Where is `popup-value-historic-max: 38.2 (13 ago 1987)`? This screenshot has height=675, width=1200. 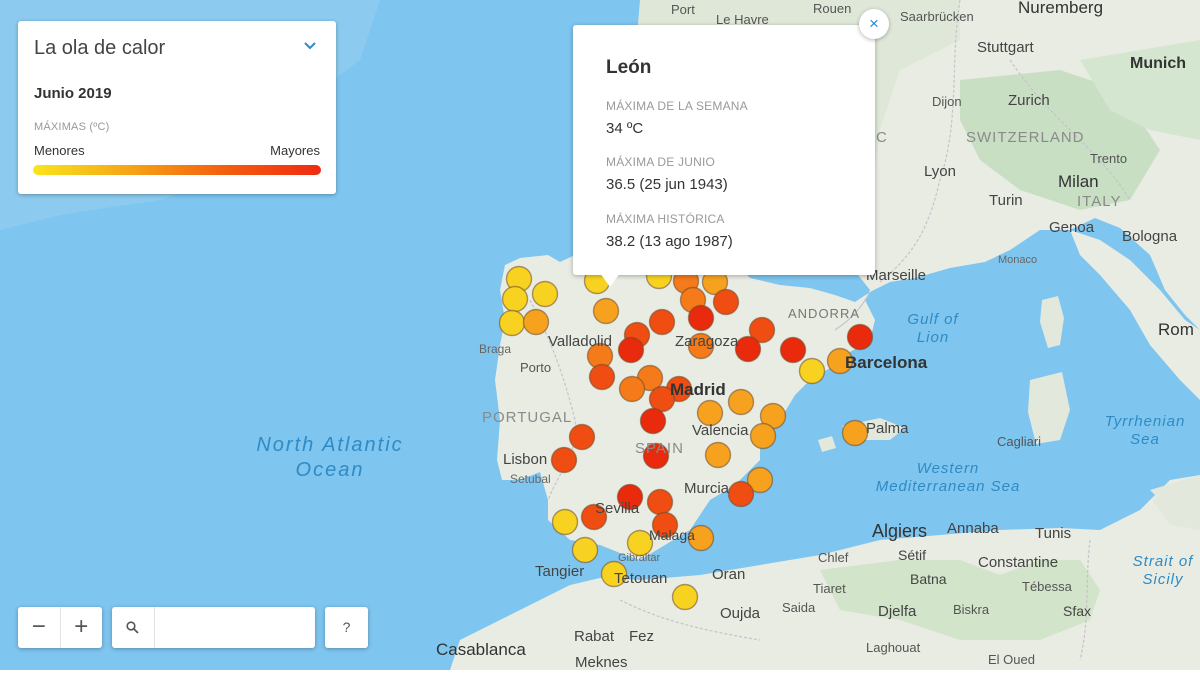 popup-value-historic-max: 38.2 (13 ago 1987) is located at coordinates (669, 241).